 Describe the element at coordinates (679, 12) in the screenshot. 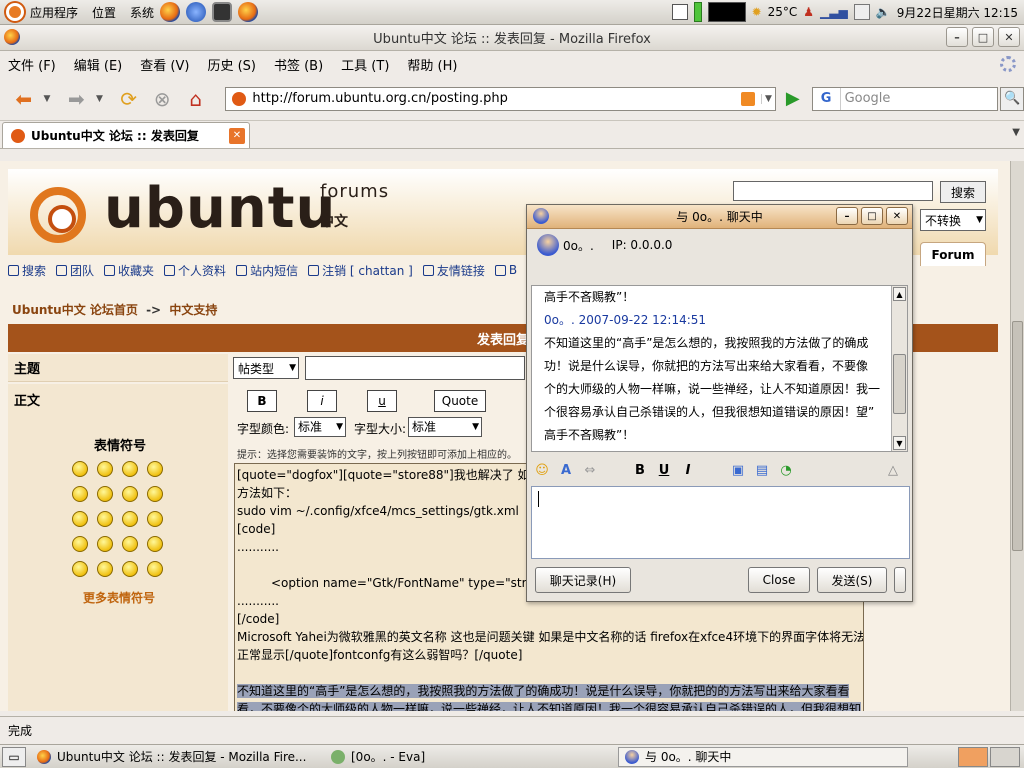

I see `window-switch-icon` at that location.